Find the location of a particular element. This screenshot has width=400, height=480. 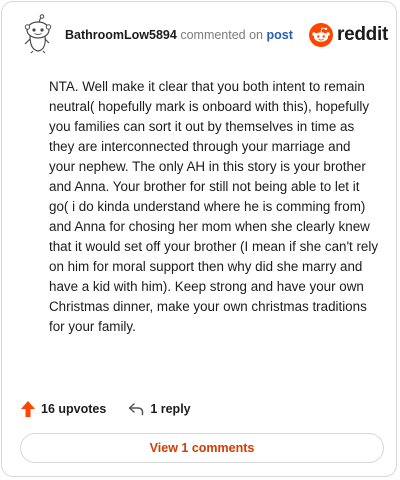

post-link: post is located at coordinates (280, 35).